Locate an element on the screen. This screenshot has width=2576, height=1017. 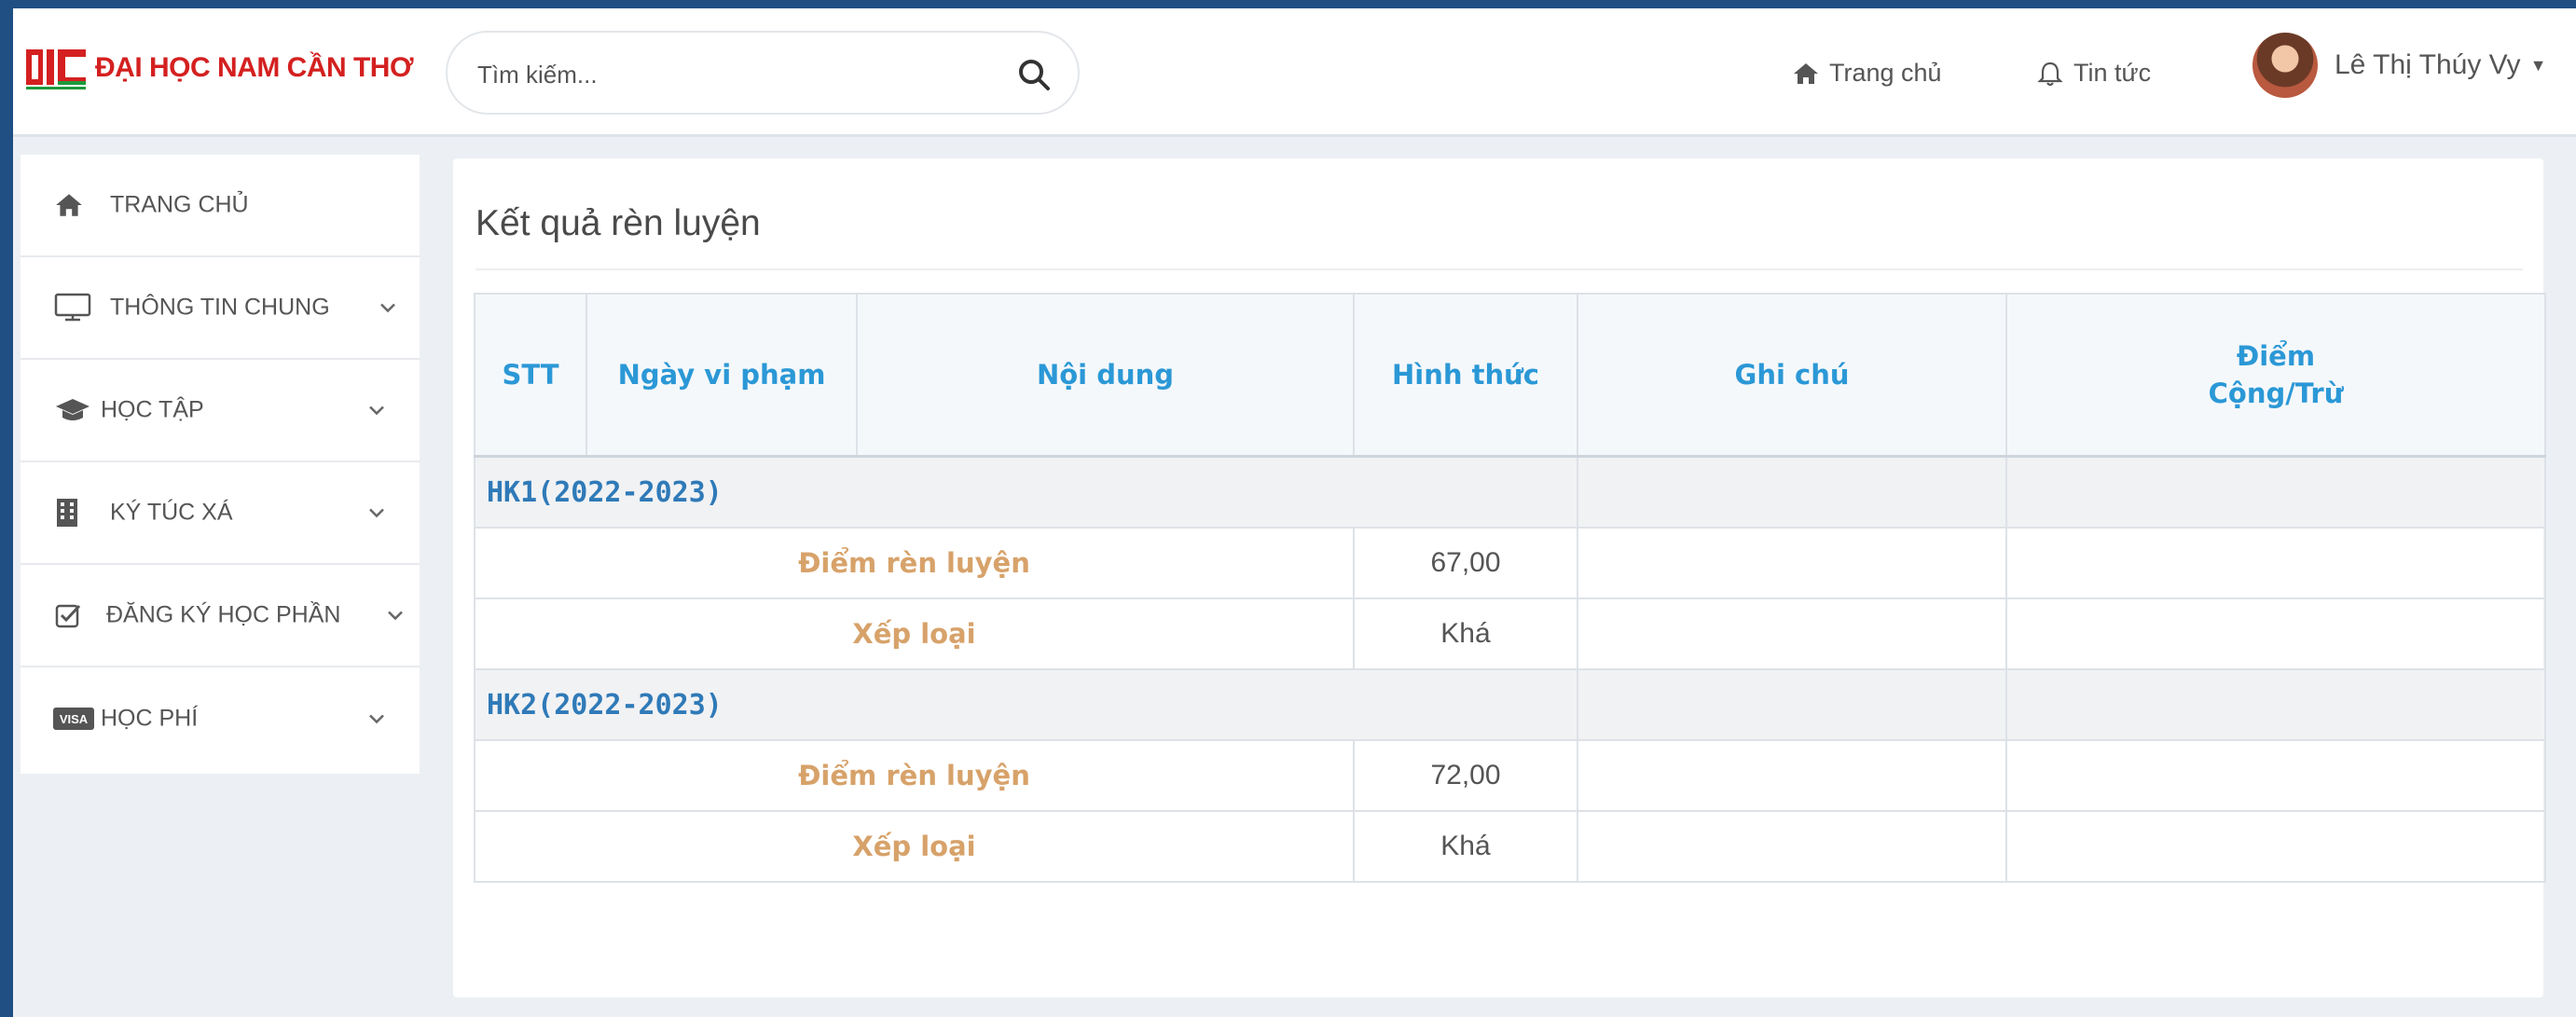
points-header-line1: Điểm is located at coordinates (2276, 356).